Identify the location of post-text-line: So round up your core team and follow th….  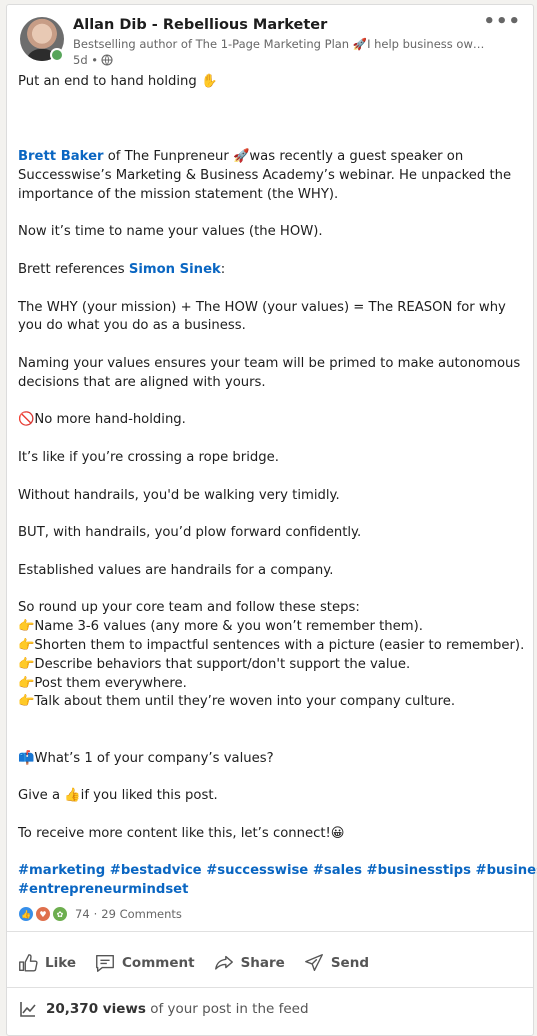
(189, 608).